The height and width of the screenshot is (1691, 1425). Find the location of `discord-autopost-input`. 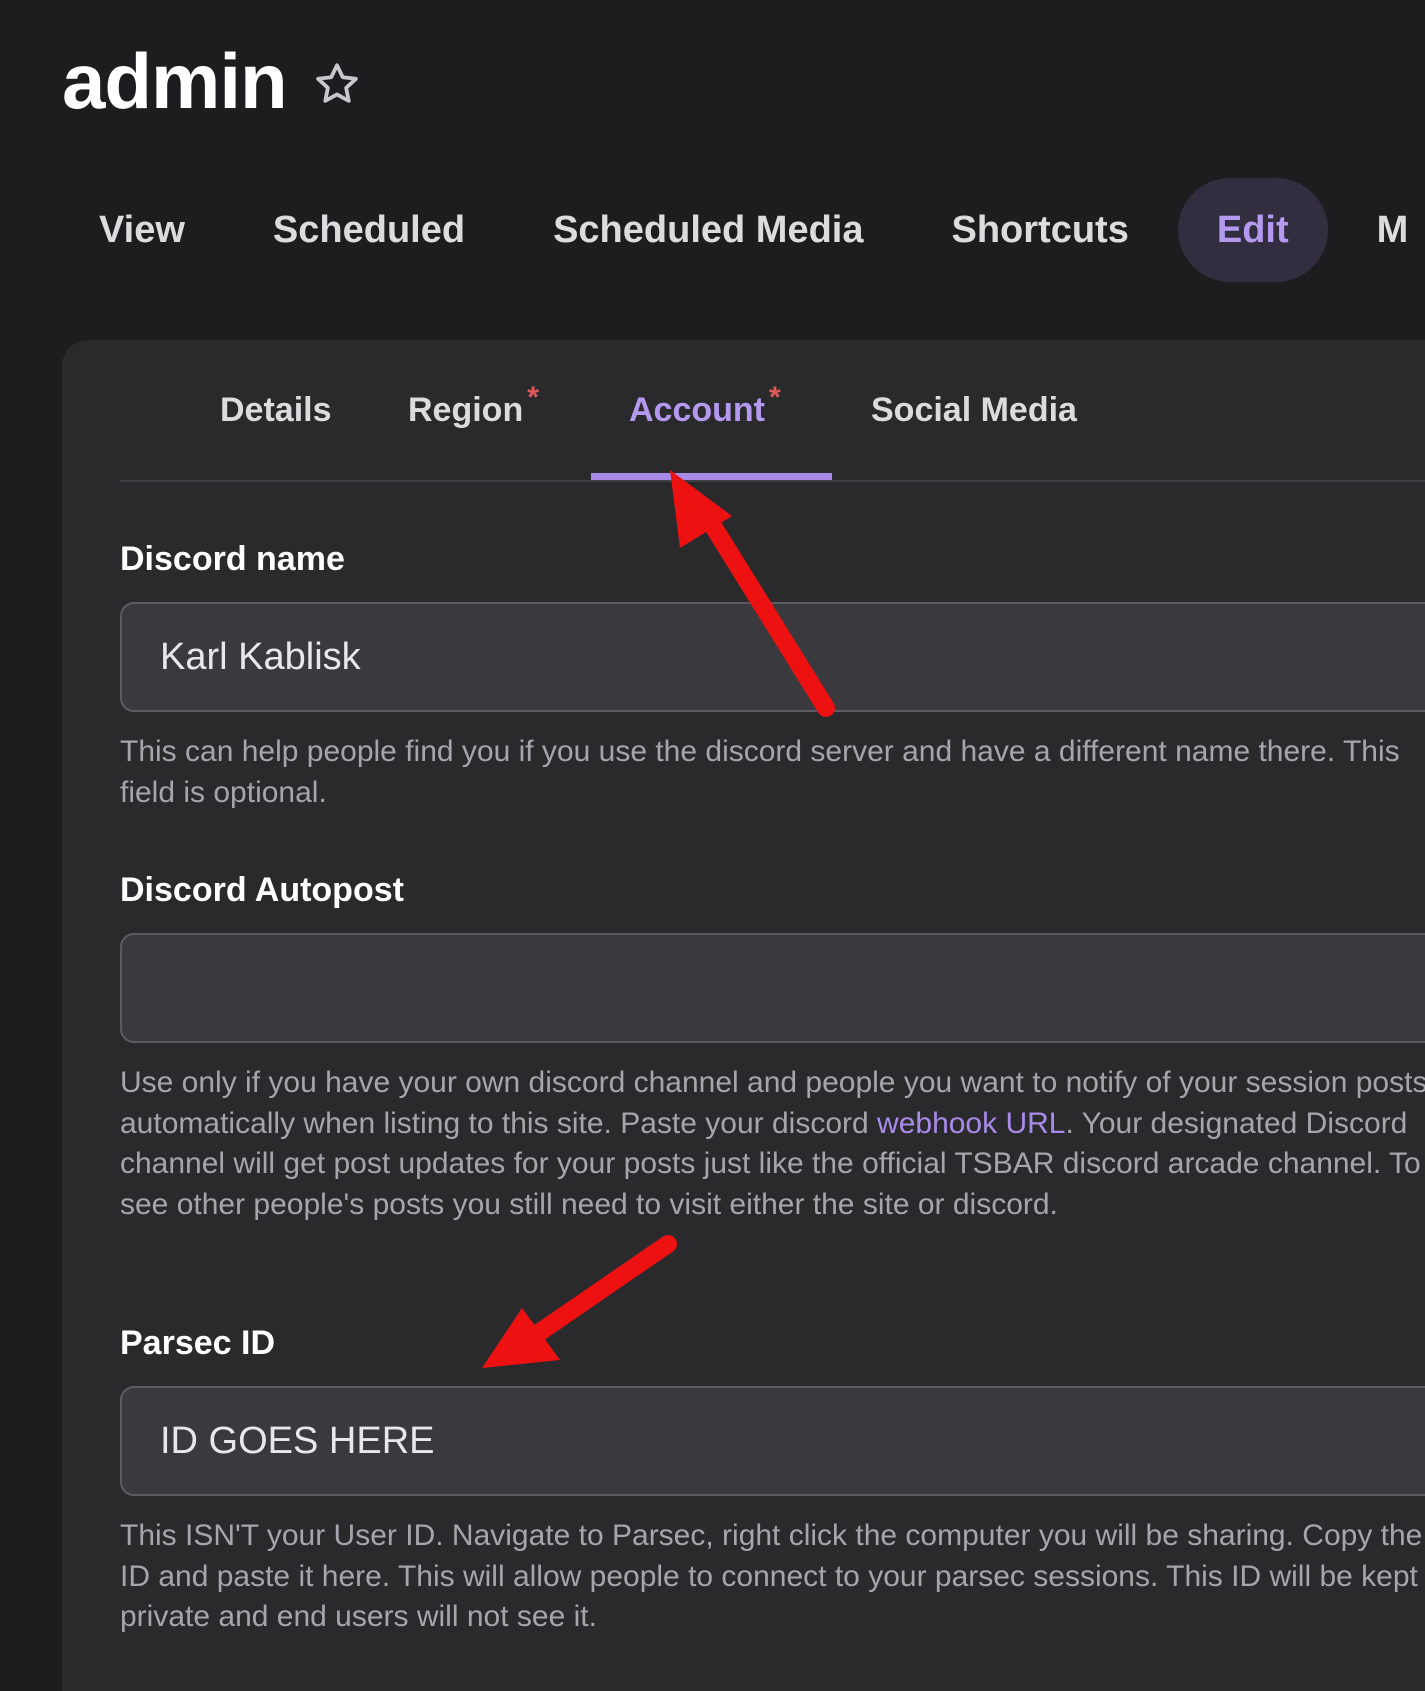

discord-autopost-input is located at coordinates (772, 988).